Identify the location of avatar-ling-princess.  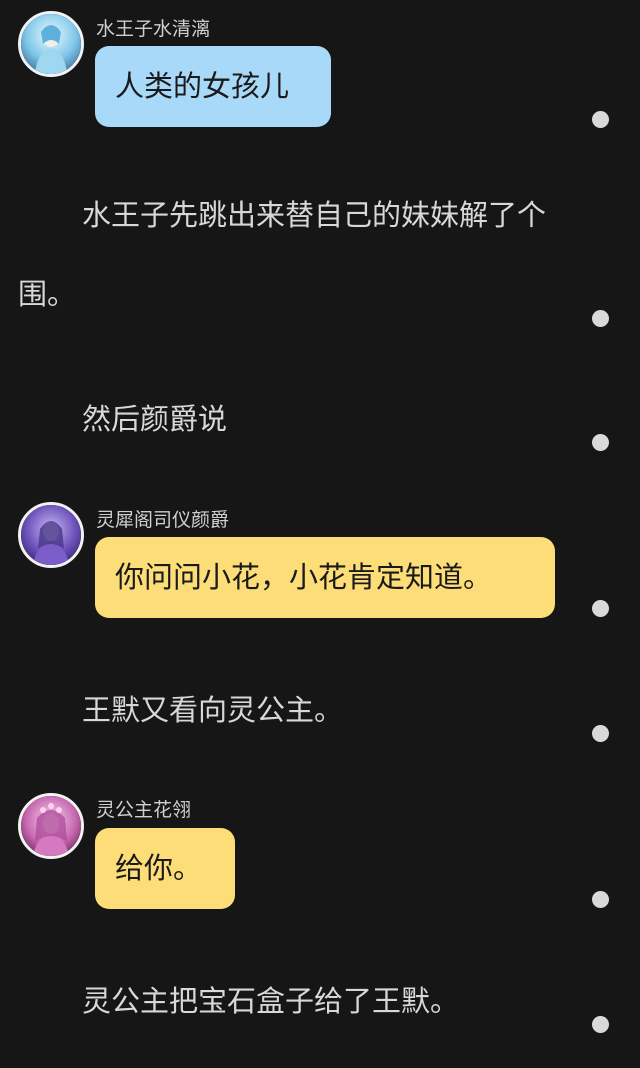
(51, 826).